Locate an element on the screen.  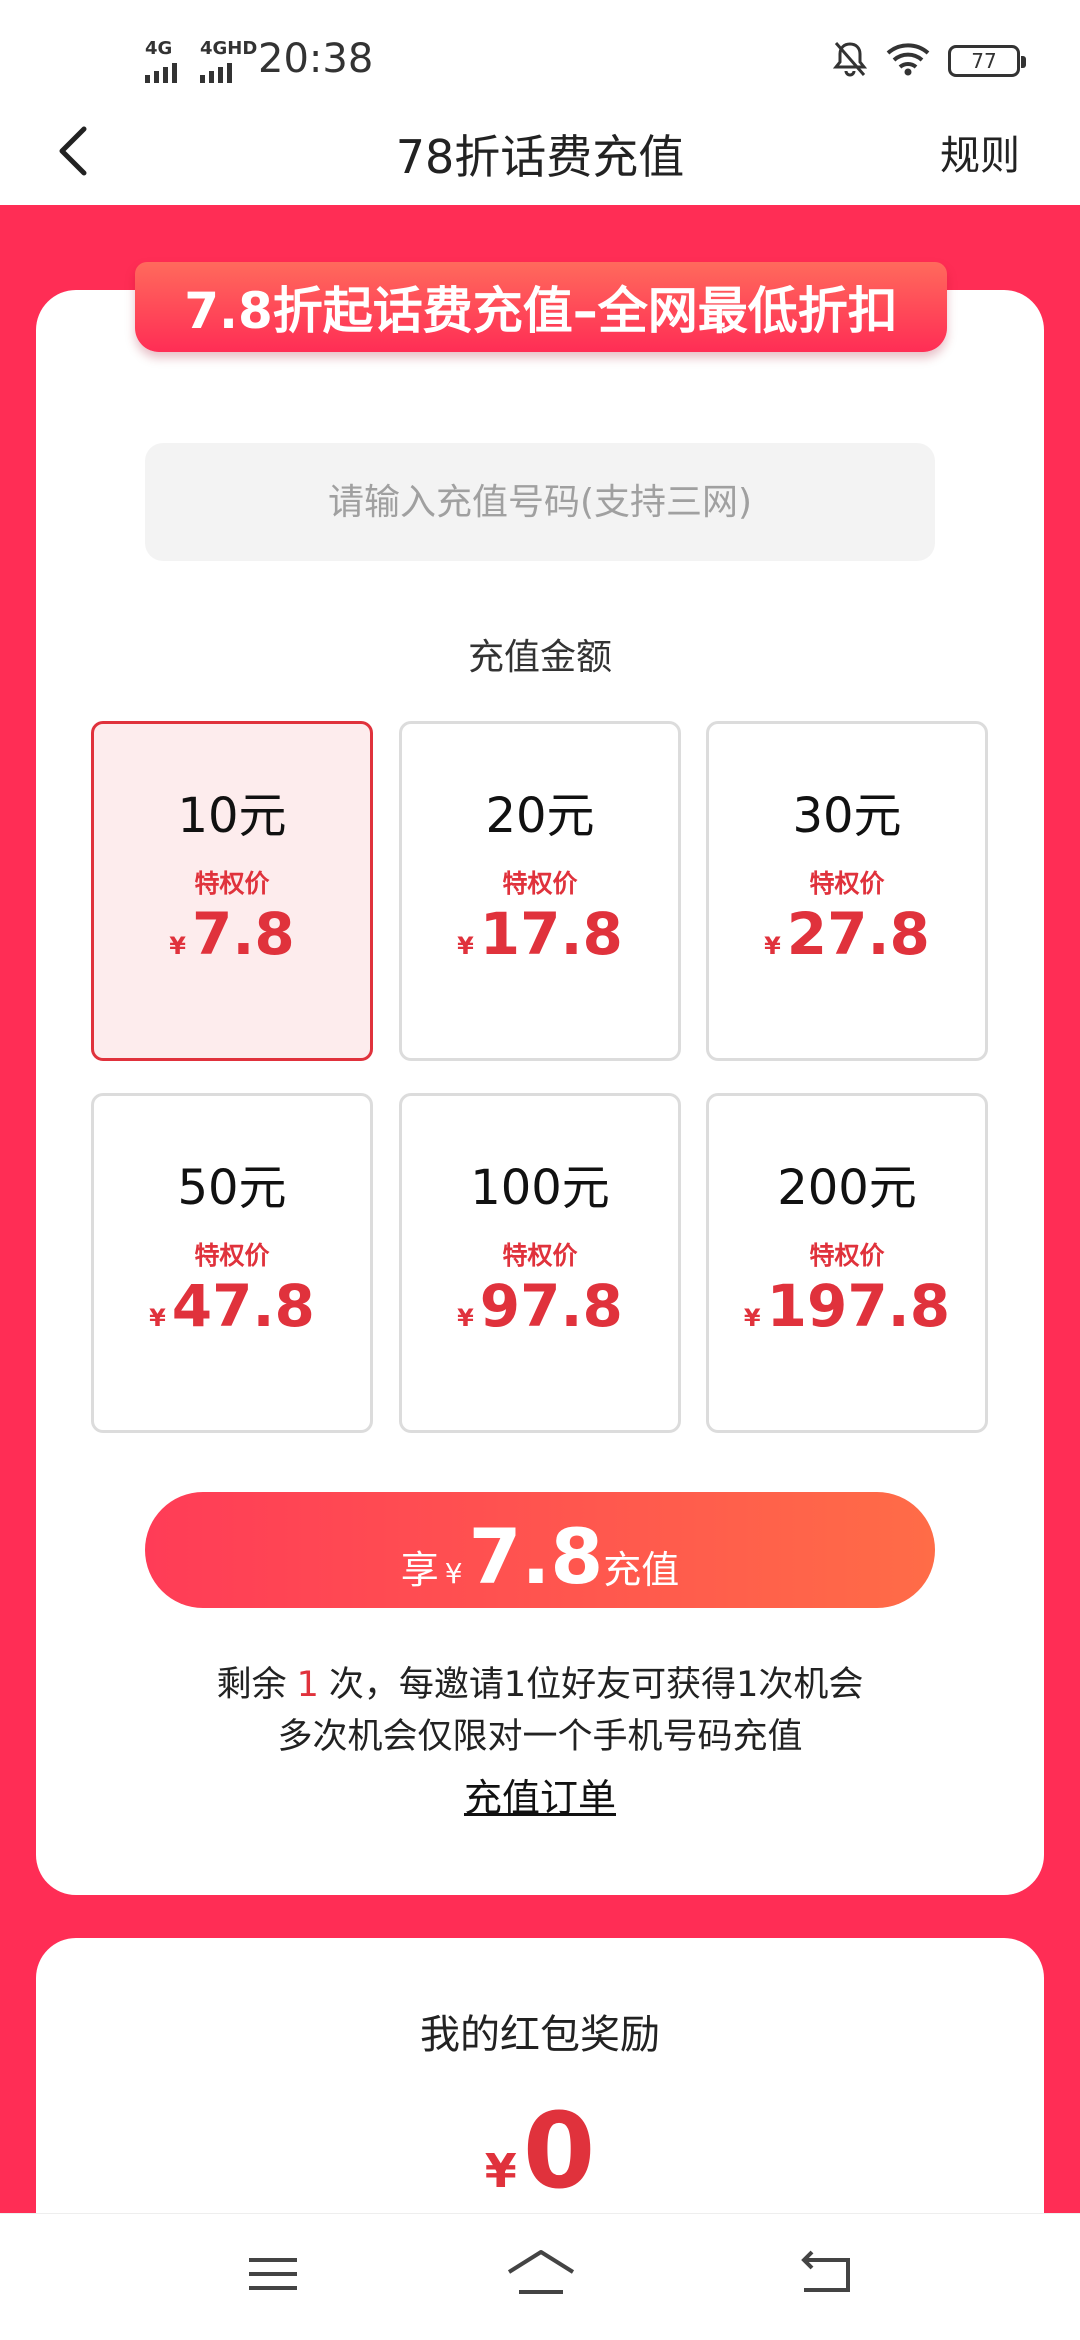
sim1-network-label: 4G is located at coordinates (159, 48).